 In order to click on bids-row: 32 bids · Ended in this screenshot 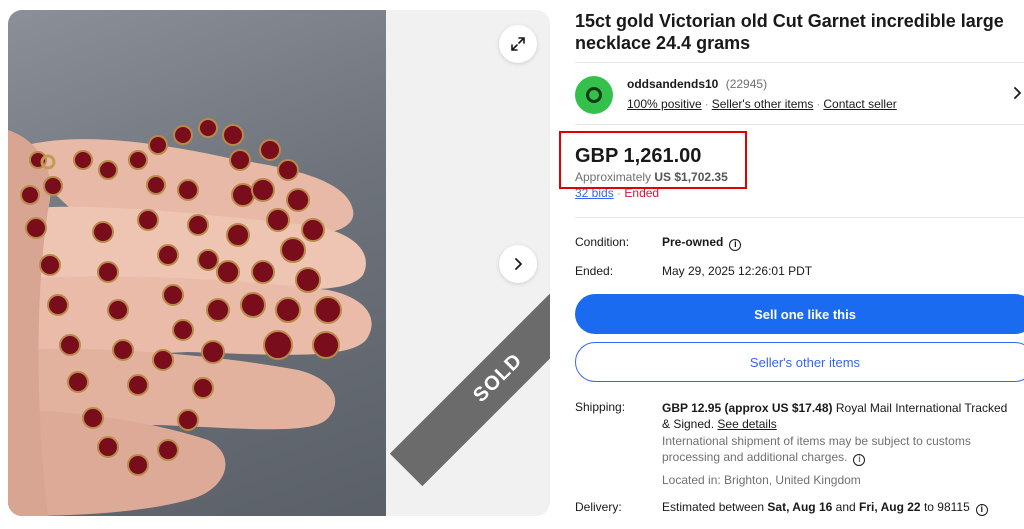, I will do `click(617, 194)`.